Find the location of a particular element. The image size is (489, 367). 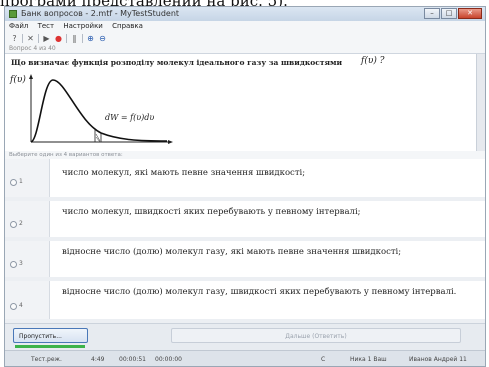

graph-y-arrow is located at coordinates (31, 76).